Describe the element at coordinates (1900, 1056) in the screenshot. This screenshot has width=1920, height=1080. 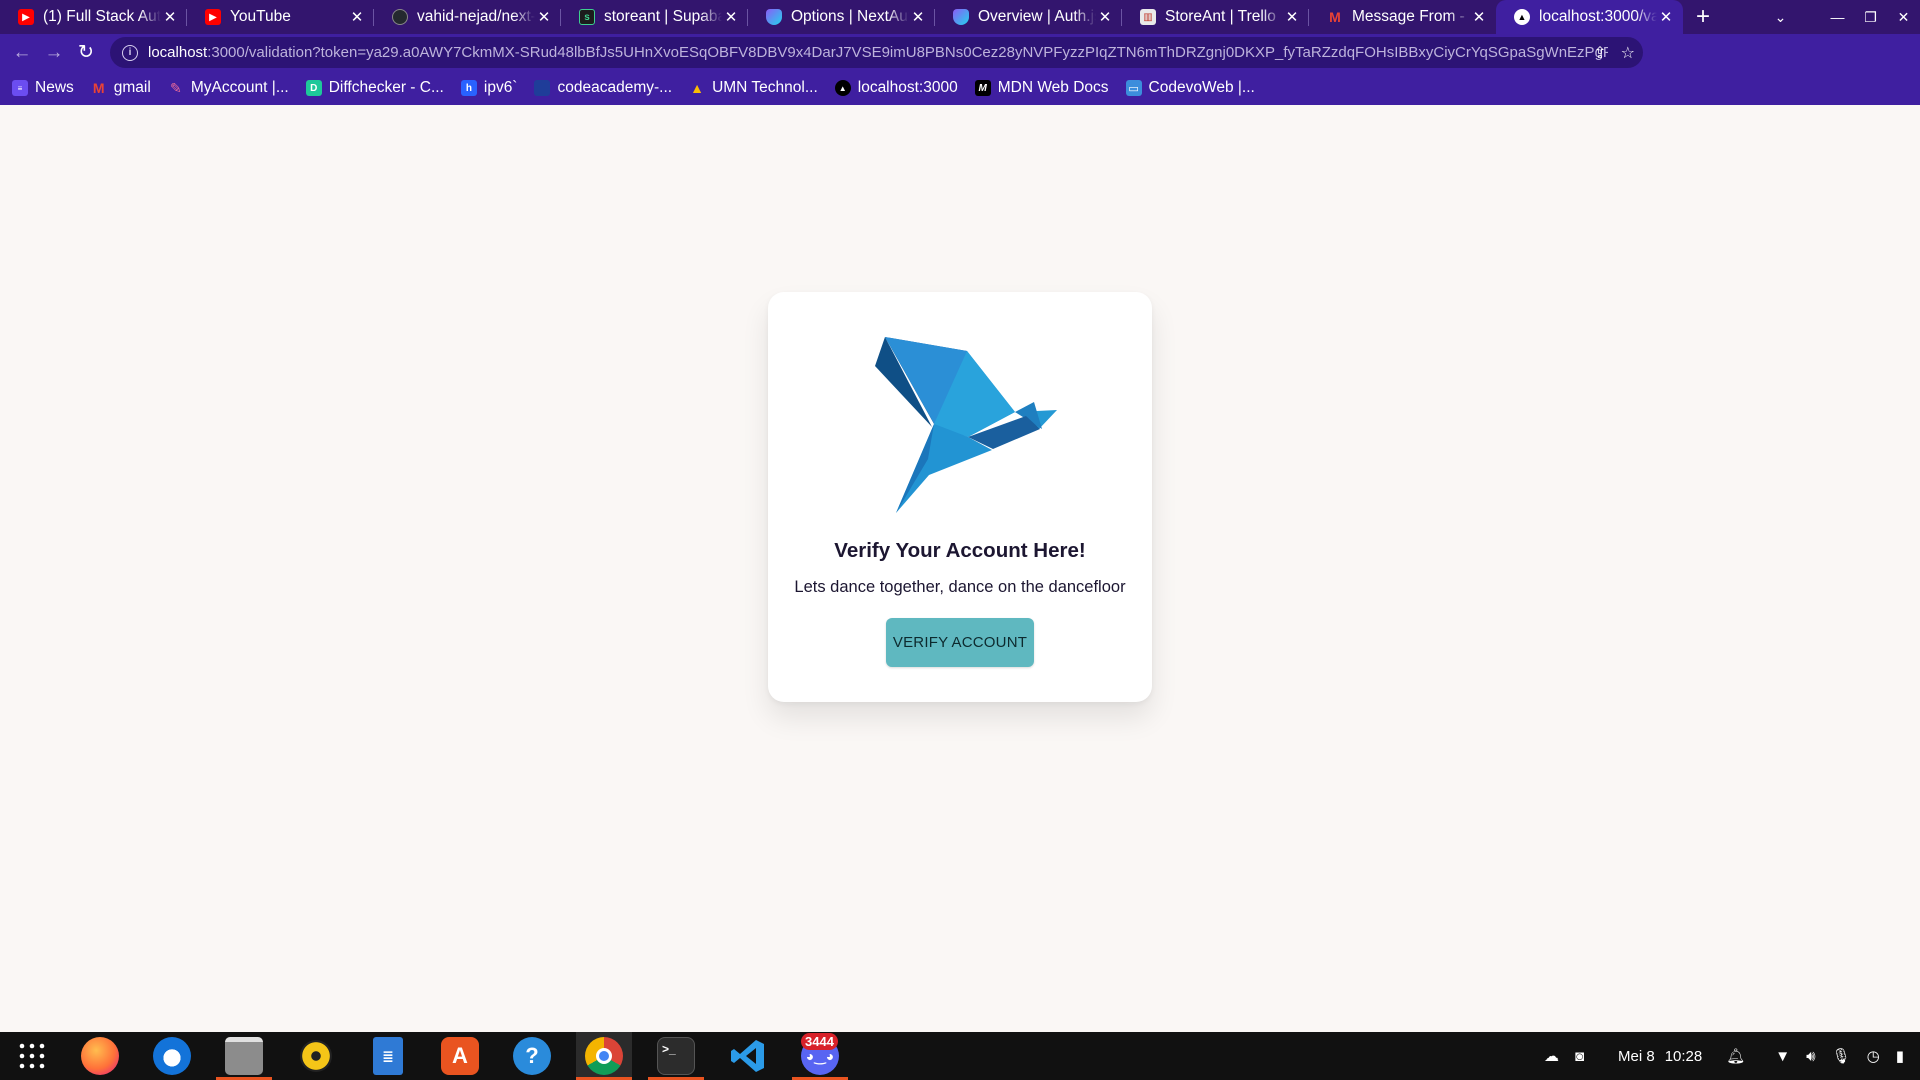
I see `battery-icon: ▮` at that location.